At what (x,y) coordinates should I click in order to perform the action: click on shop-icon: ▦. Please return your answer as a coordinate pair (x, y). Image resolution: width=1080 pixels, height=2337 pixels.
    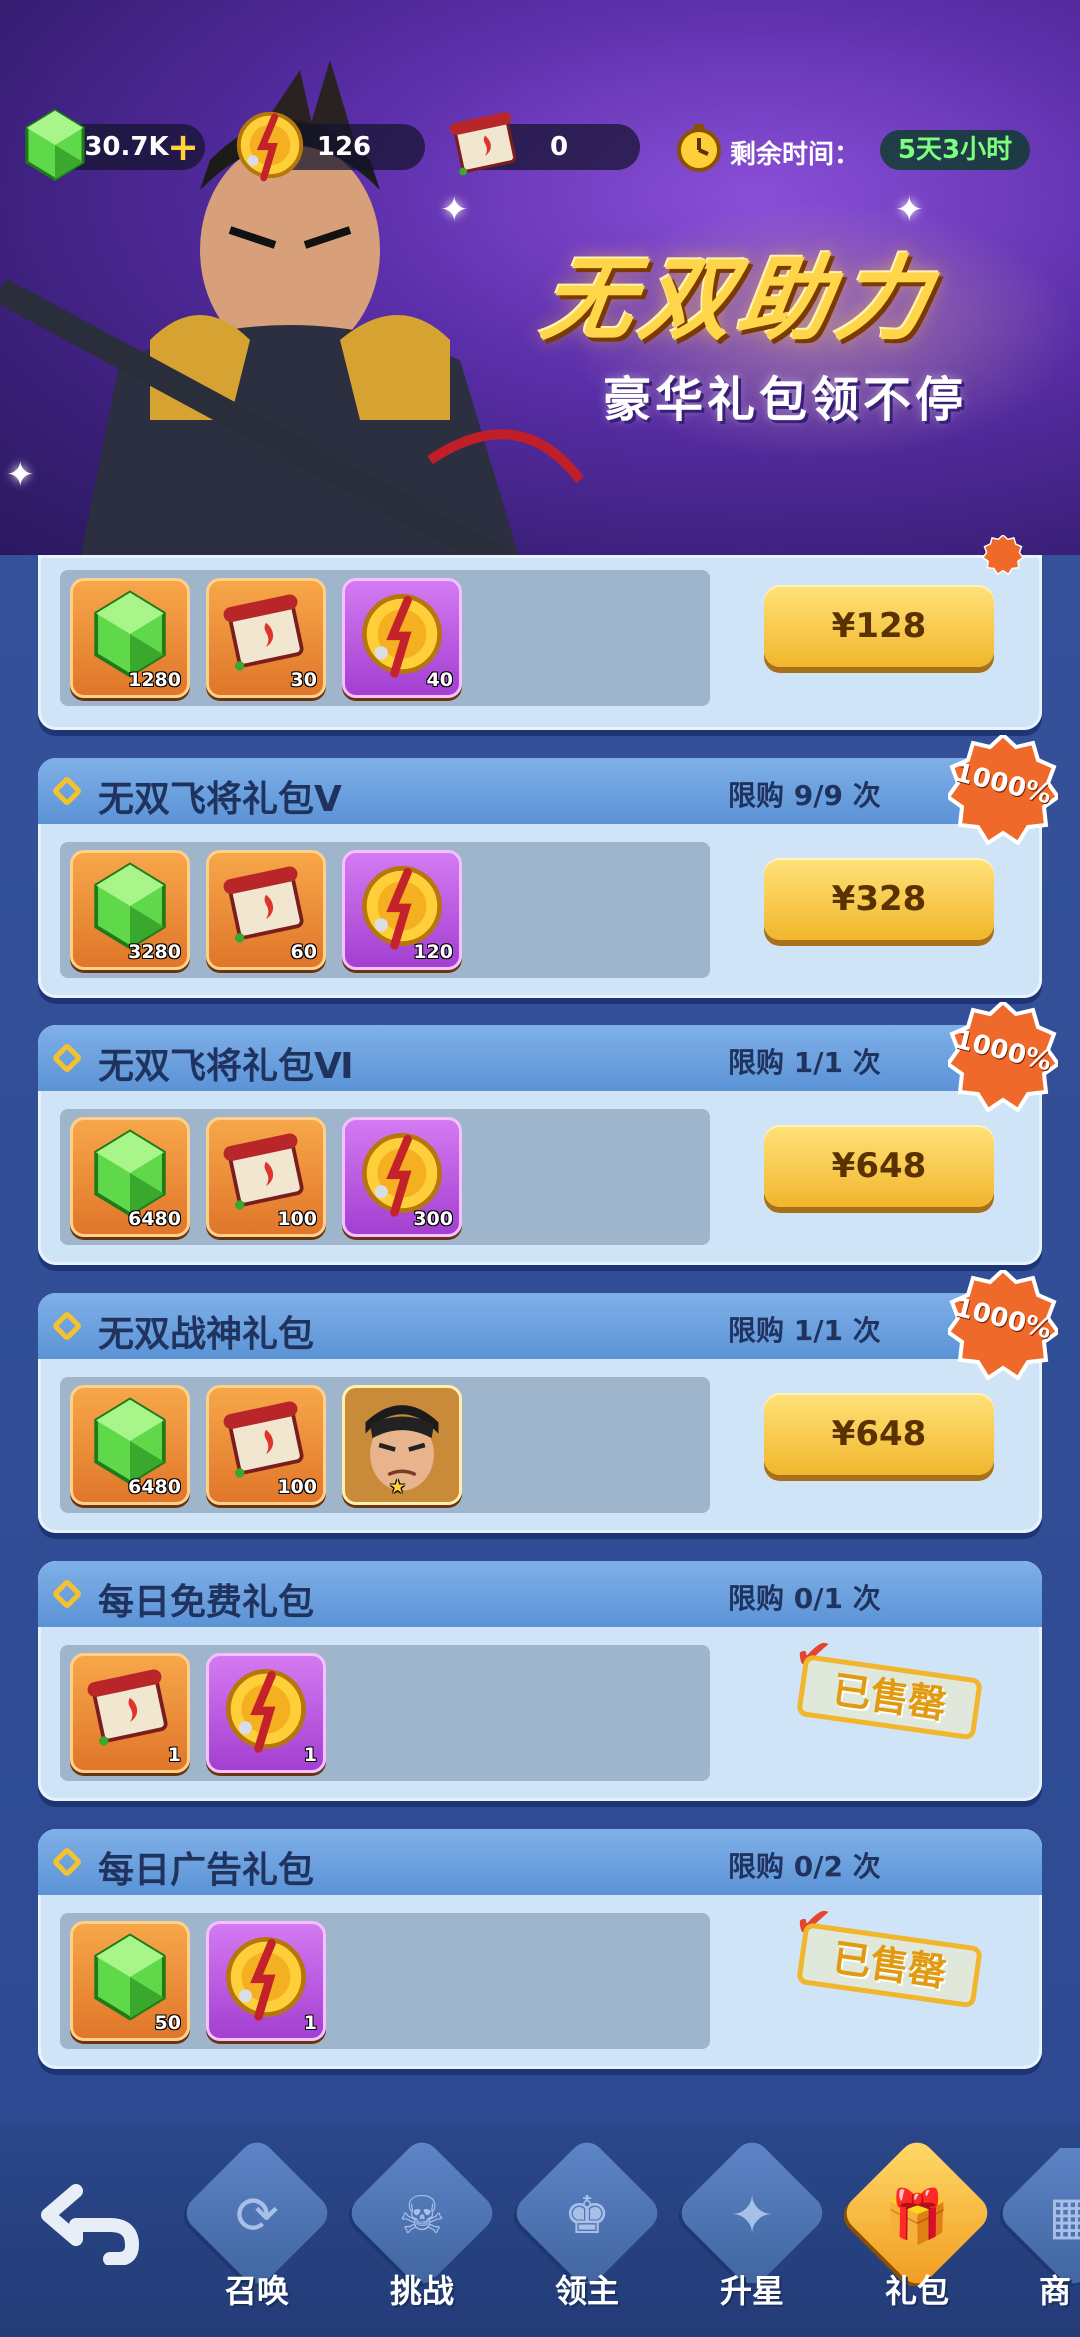
    Looking at the image, I should click on (1064, 2216).